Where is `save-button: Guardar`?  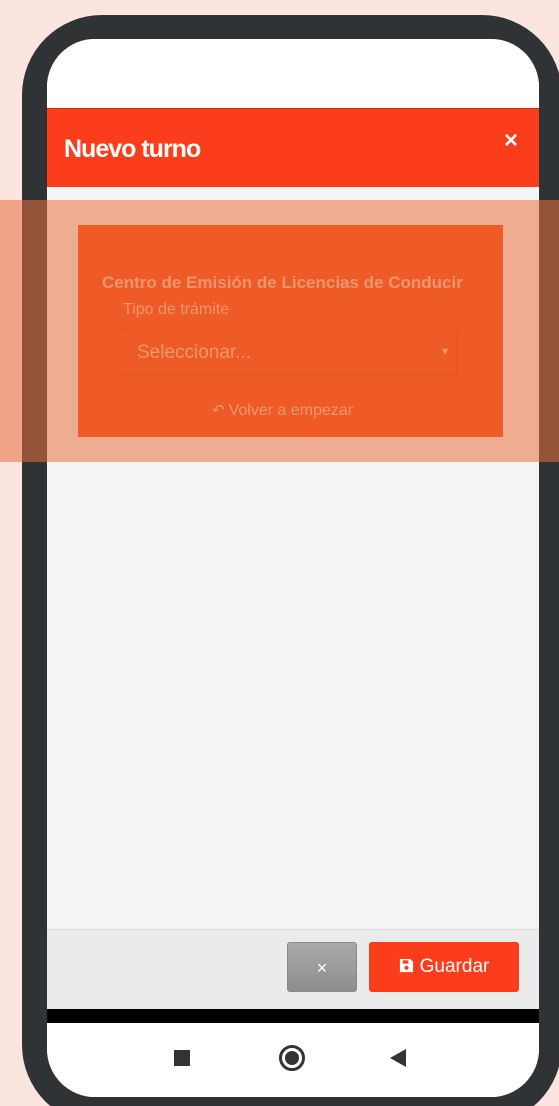 save-button: Guardar is located at coordinates (444, 967).